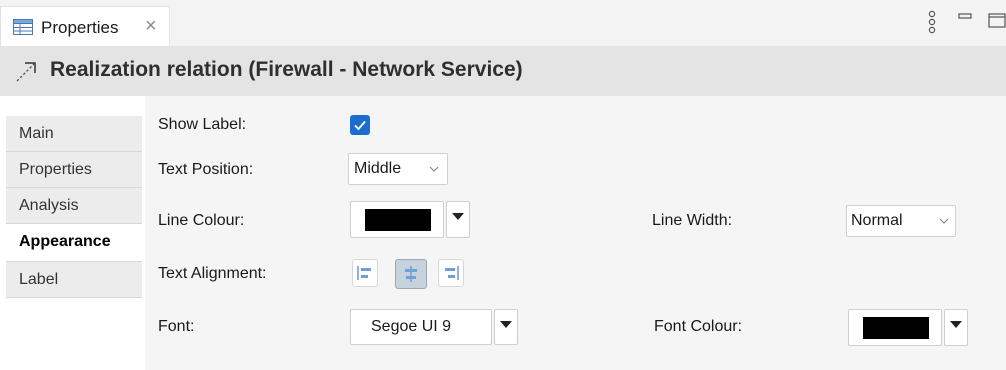  I want to click on realization-relation-icon, so click(26, 72).